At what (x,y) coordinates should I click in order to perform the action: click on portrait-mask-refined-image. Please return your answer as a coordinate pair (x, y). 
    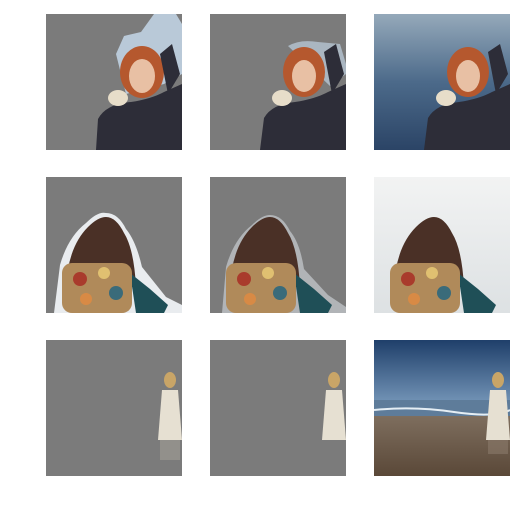
    Looking at the image, I should click on (278, 82).